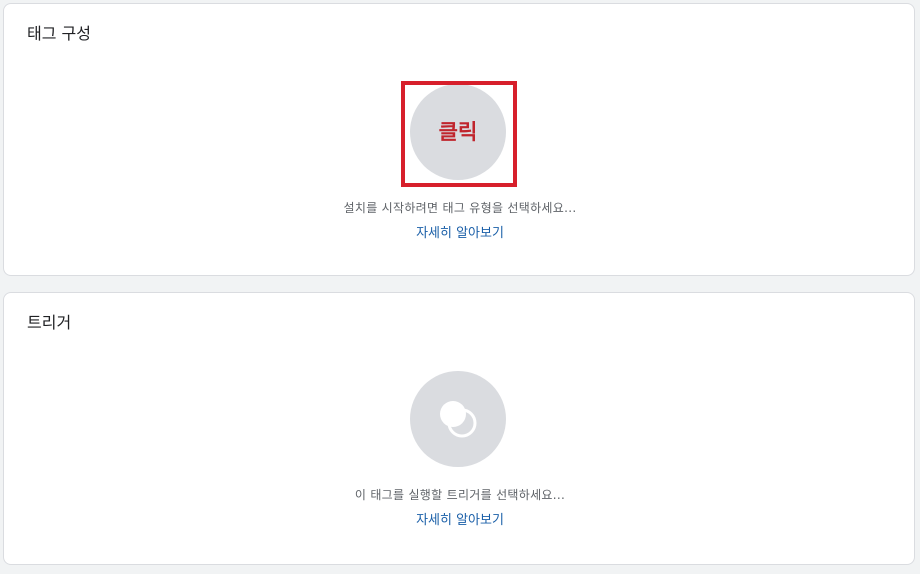  I want to click on triggering-title: 트리거, so click(49, 322).